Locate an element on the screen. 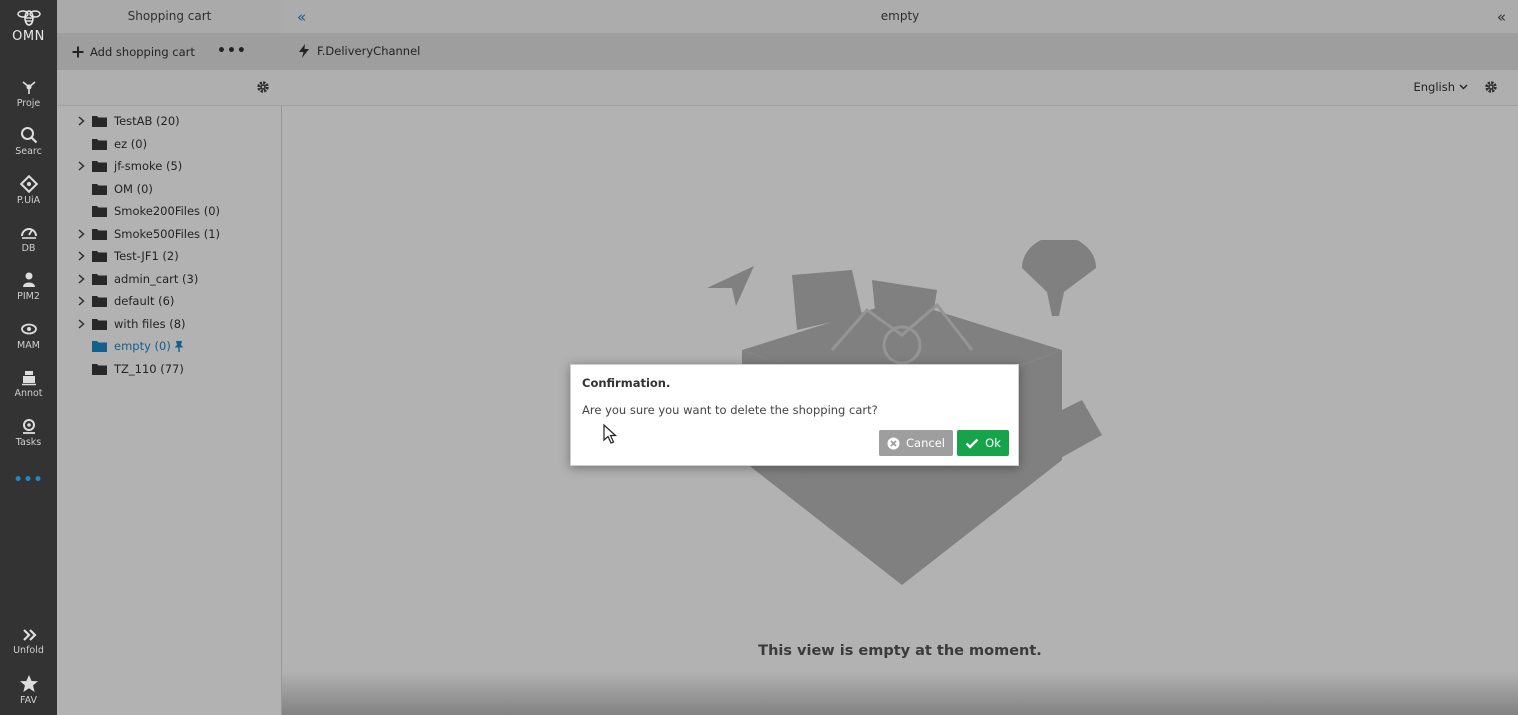  rail-item-db: DB is located at coordinates (28, 238).